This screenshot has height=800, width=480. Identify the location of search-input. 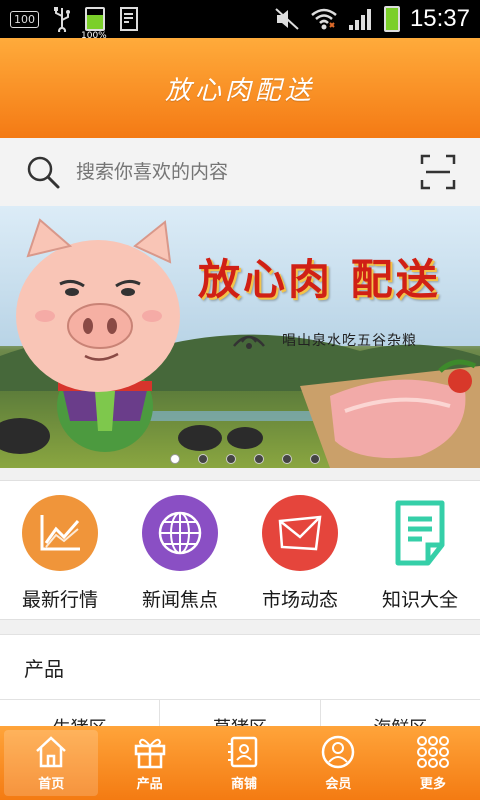
(248, 172).